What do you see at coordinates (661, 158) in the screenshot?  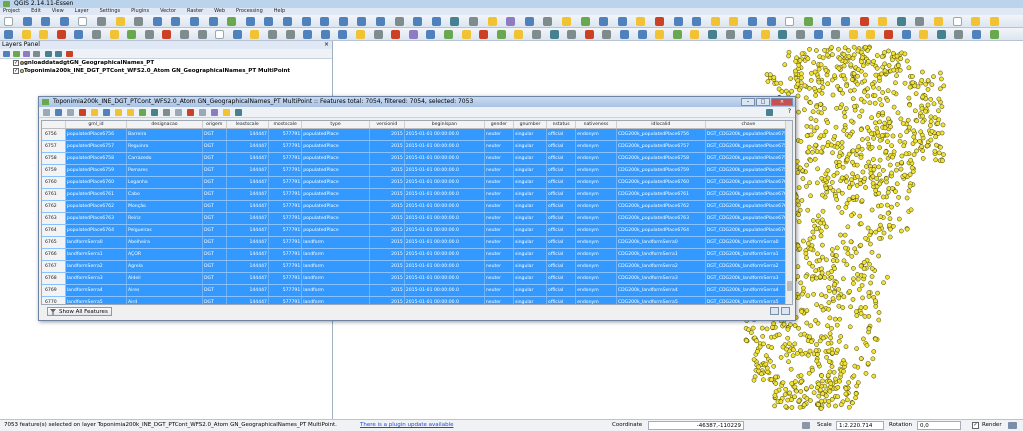 I see `table-cell-idlocalid: CDG200k_populatedPlace6758` at bounding box center [661, 158].